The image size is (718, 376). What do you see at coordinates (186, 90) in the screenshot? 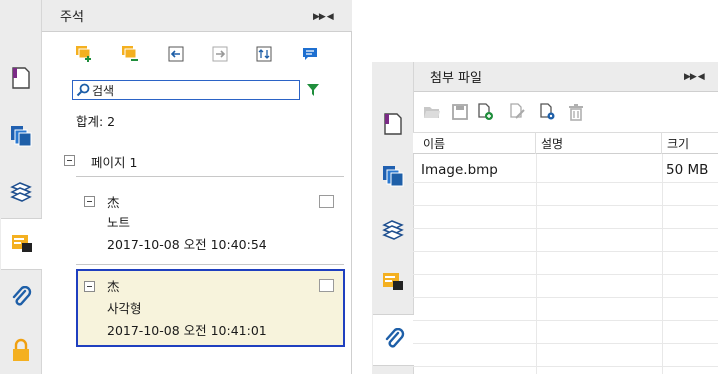
I see `search-input: 검색` at bounding box center [186, 90].